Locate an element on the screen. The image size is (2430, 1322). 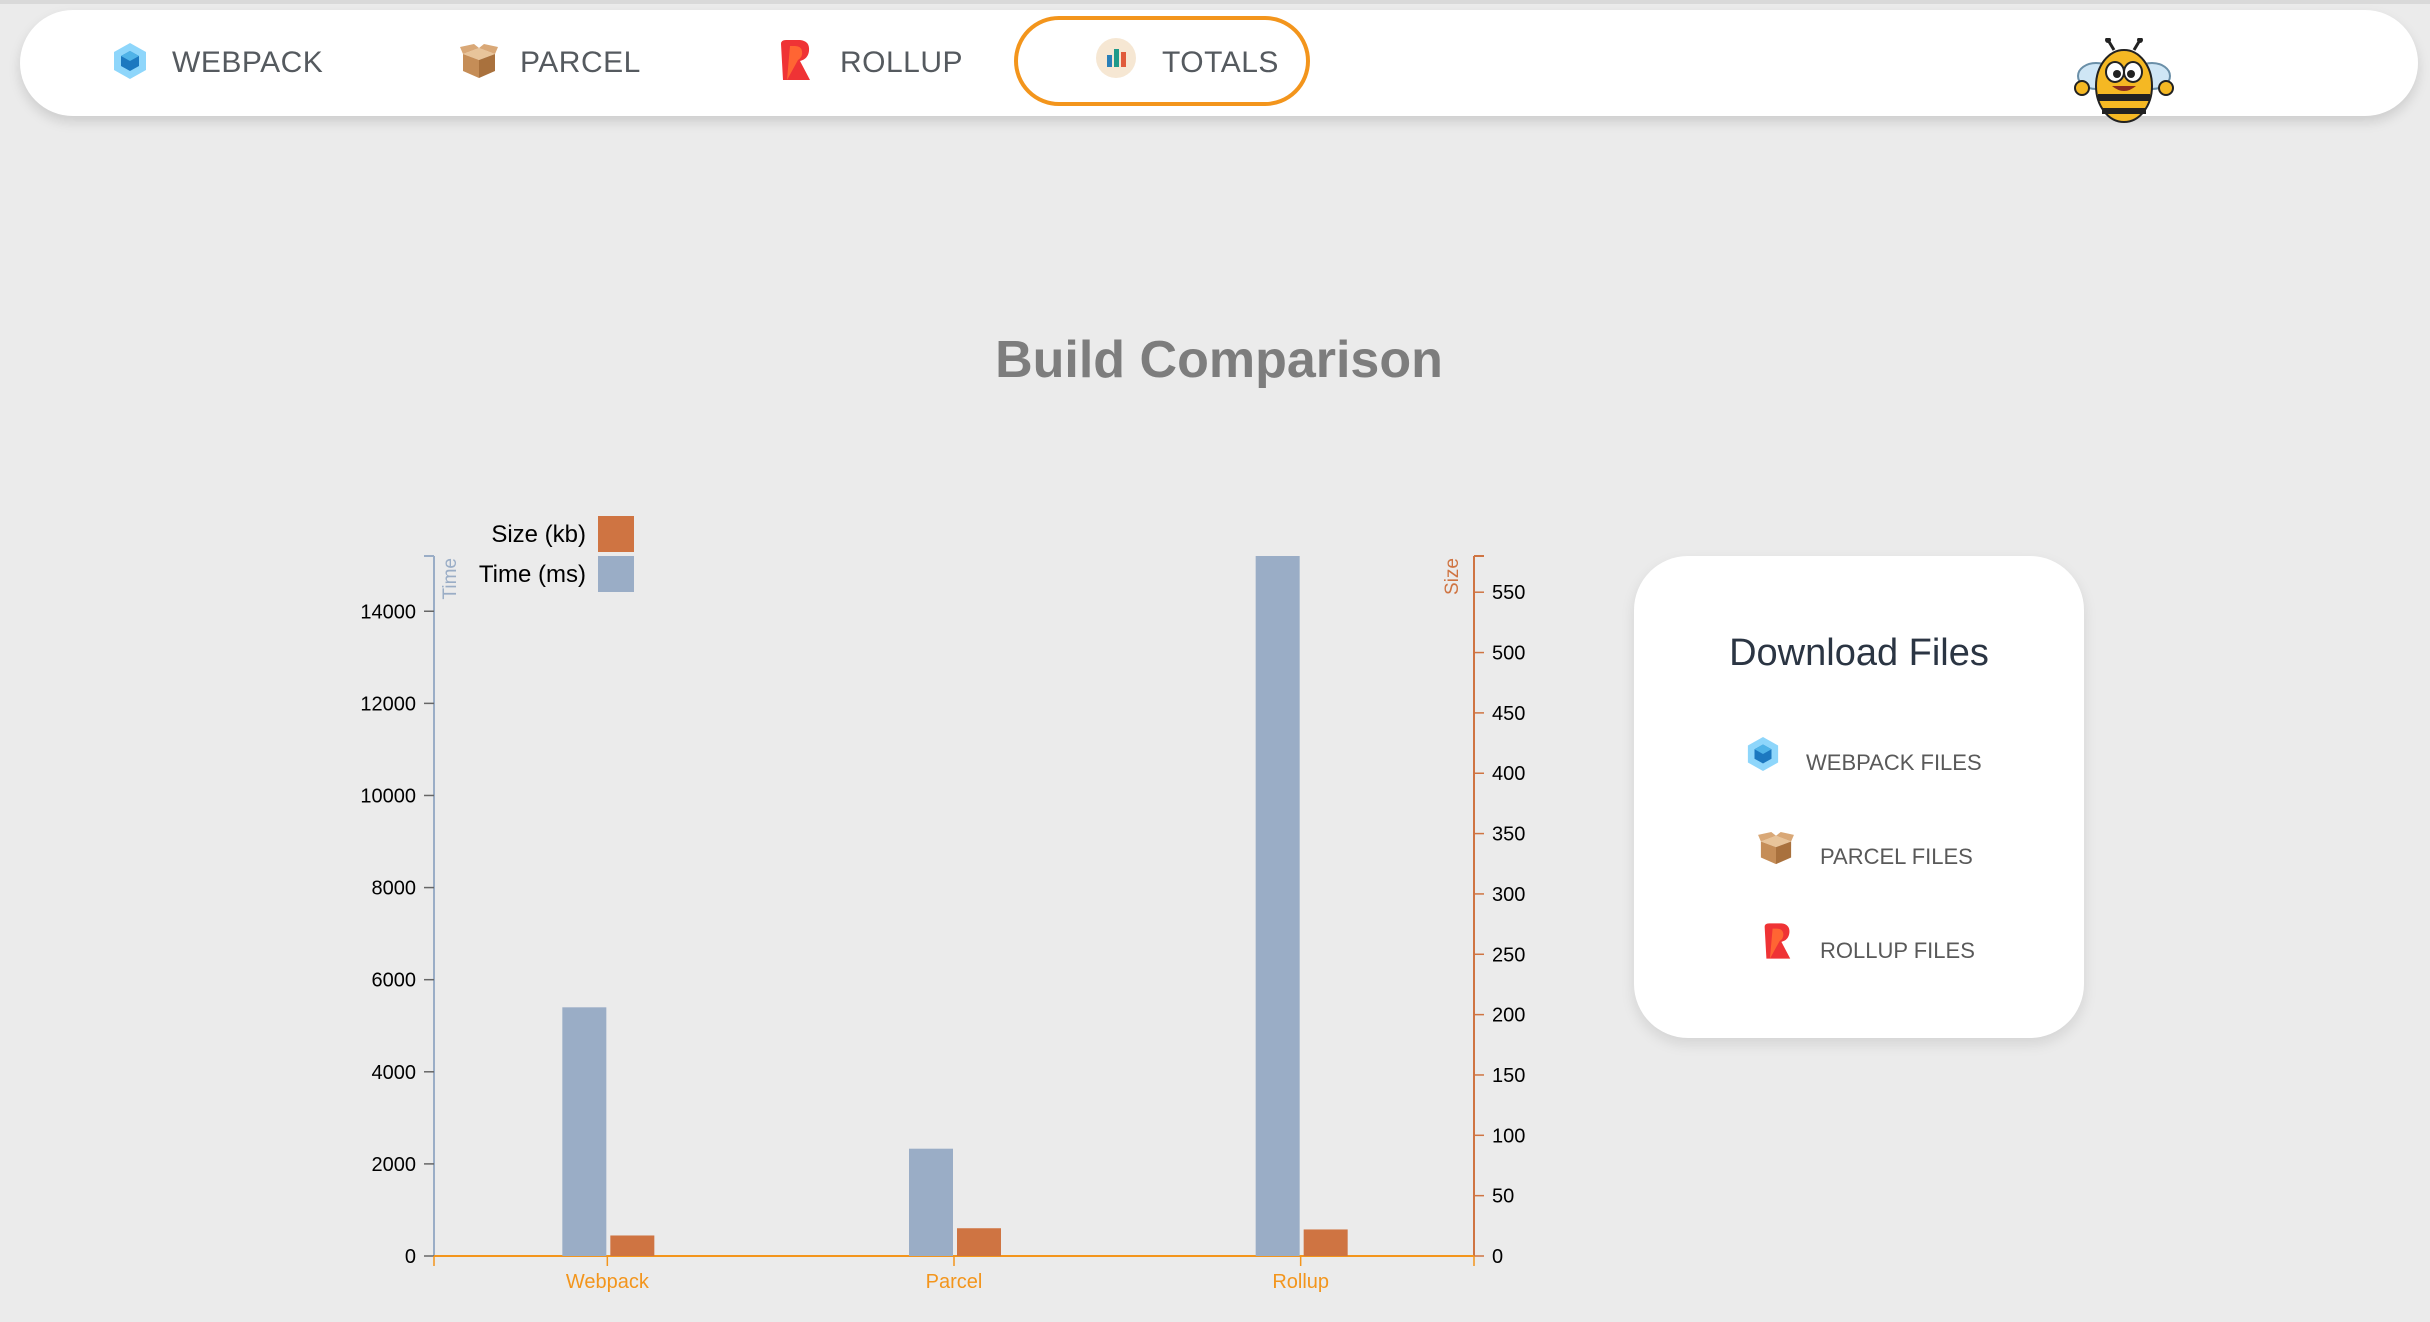
bee-mascot-icon is located at coordinates (2124, 81).